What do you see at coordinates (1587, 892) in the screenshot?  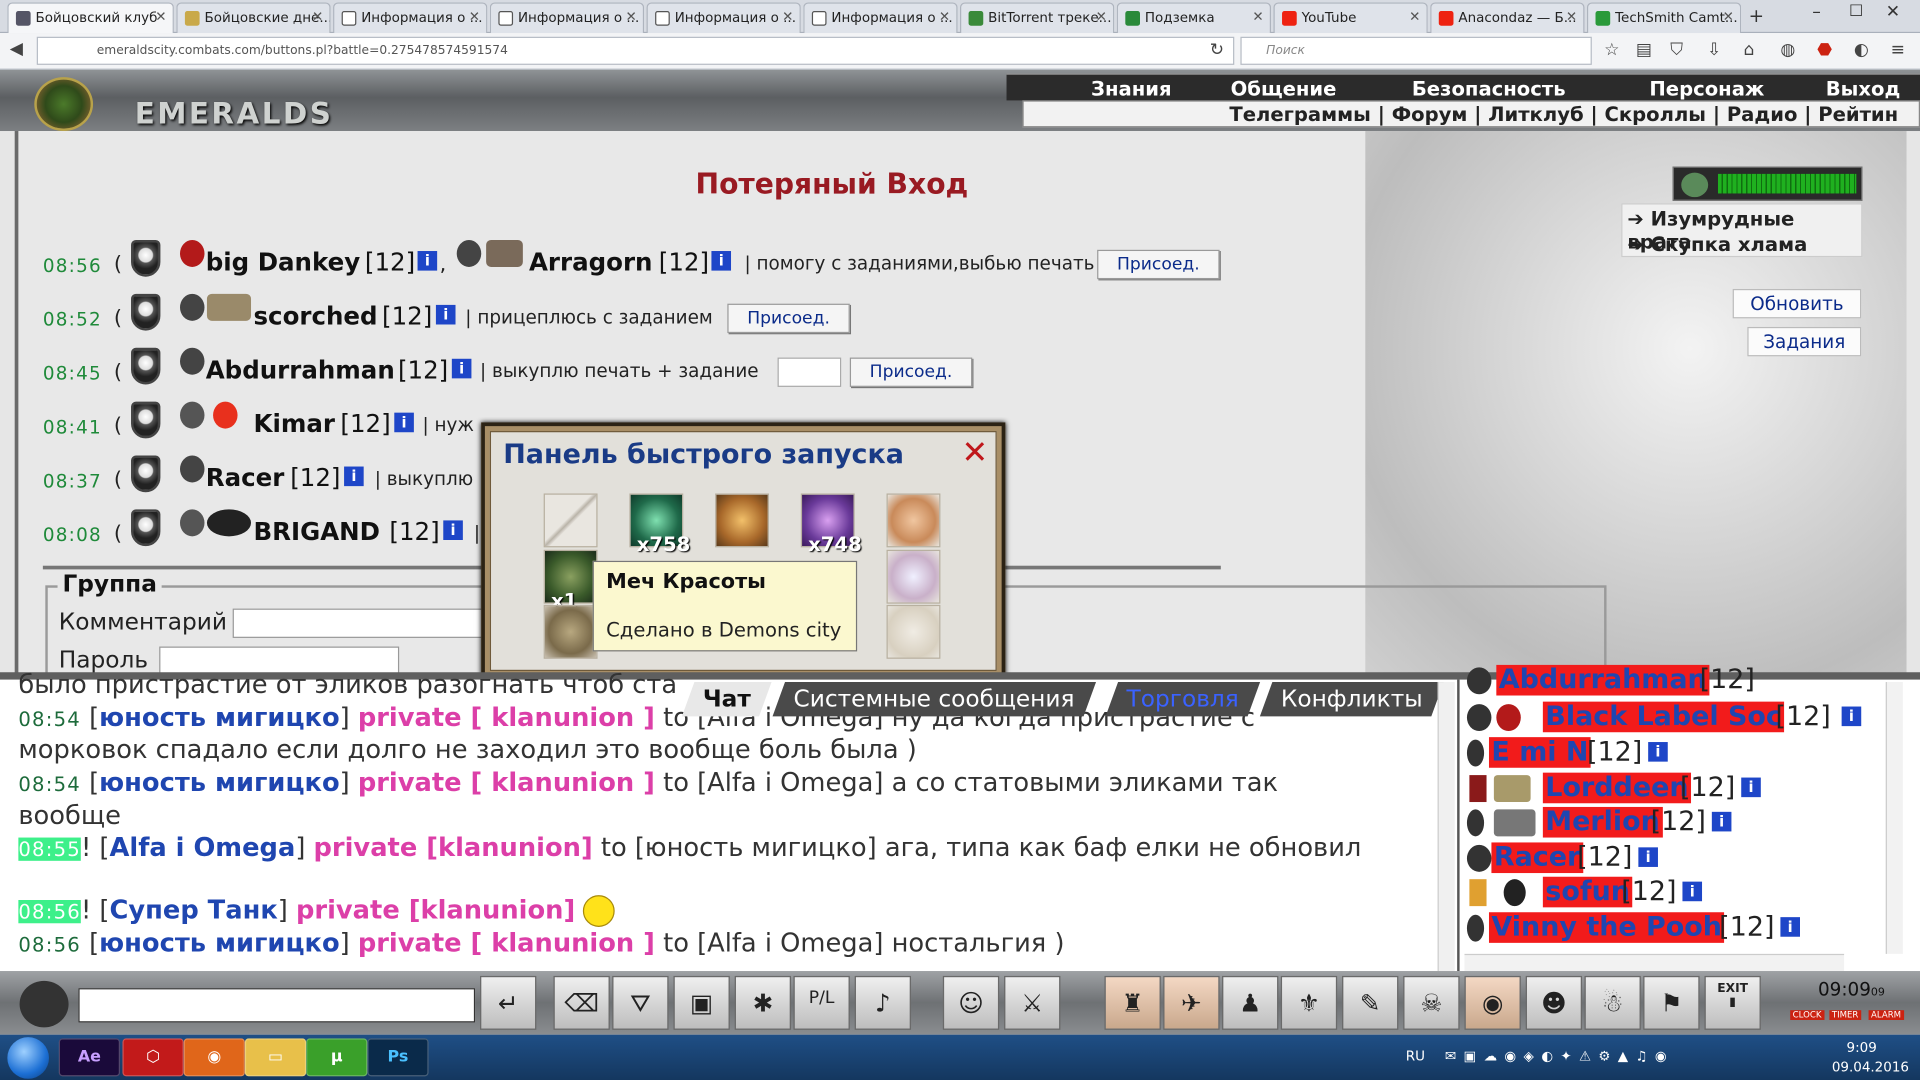 I see `user-nick: sofun` at bounding box center [1587, 892].